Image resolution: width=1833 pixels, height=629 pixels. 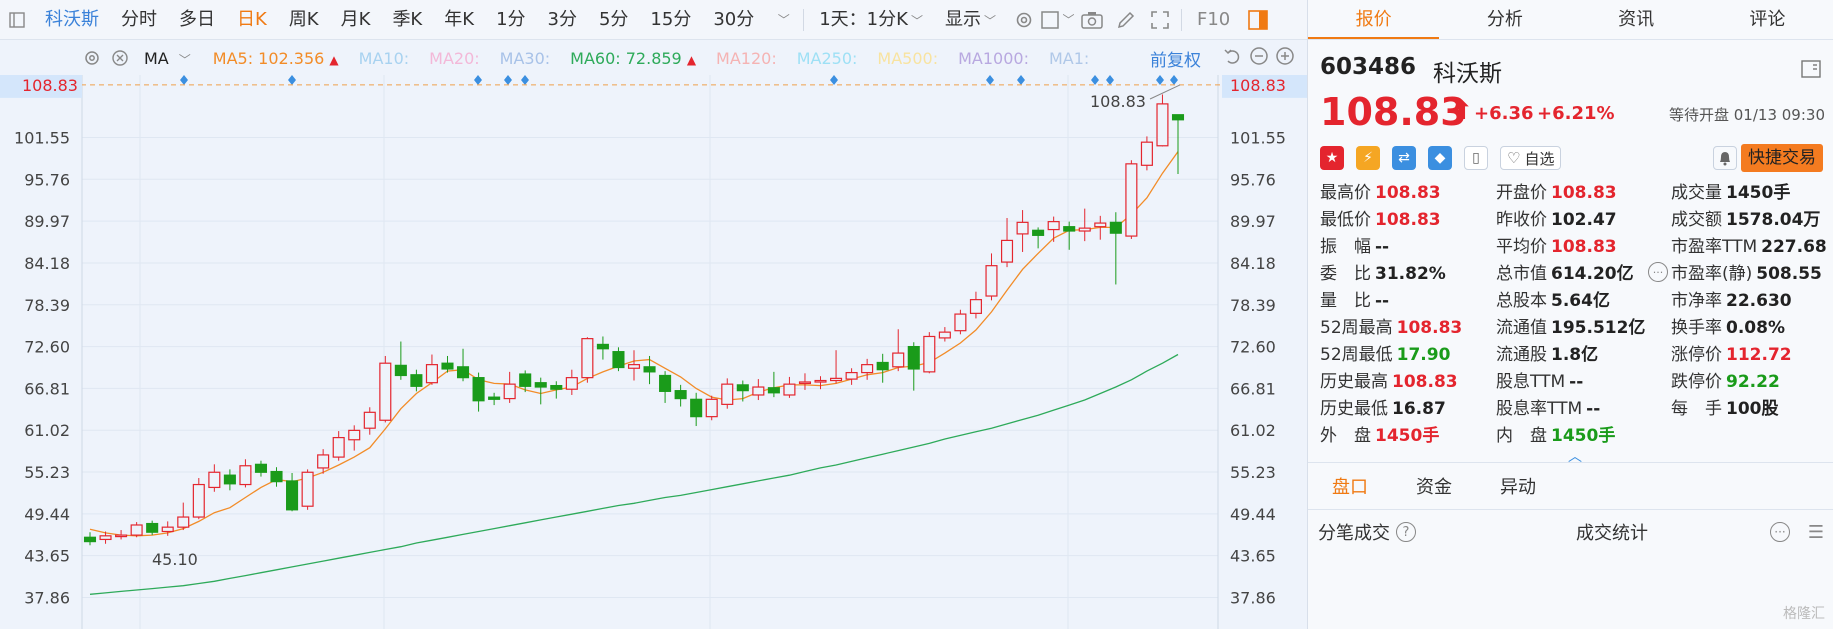 I want to click on ma-line-2: MA20:, so click(x=454, y=58).